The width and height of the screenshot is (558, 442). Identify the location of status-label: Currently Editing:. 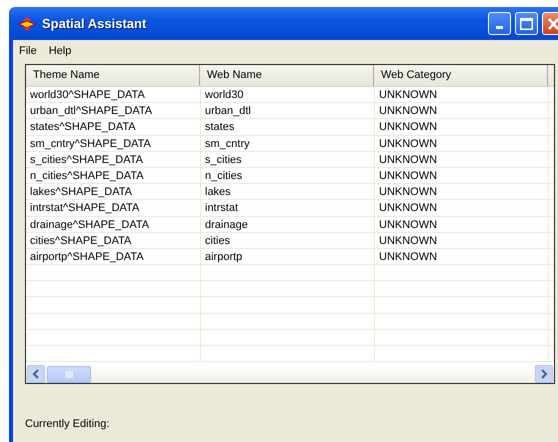
(67, 424).